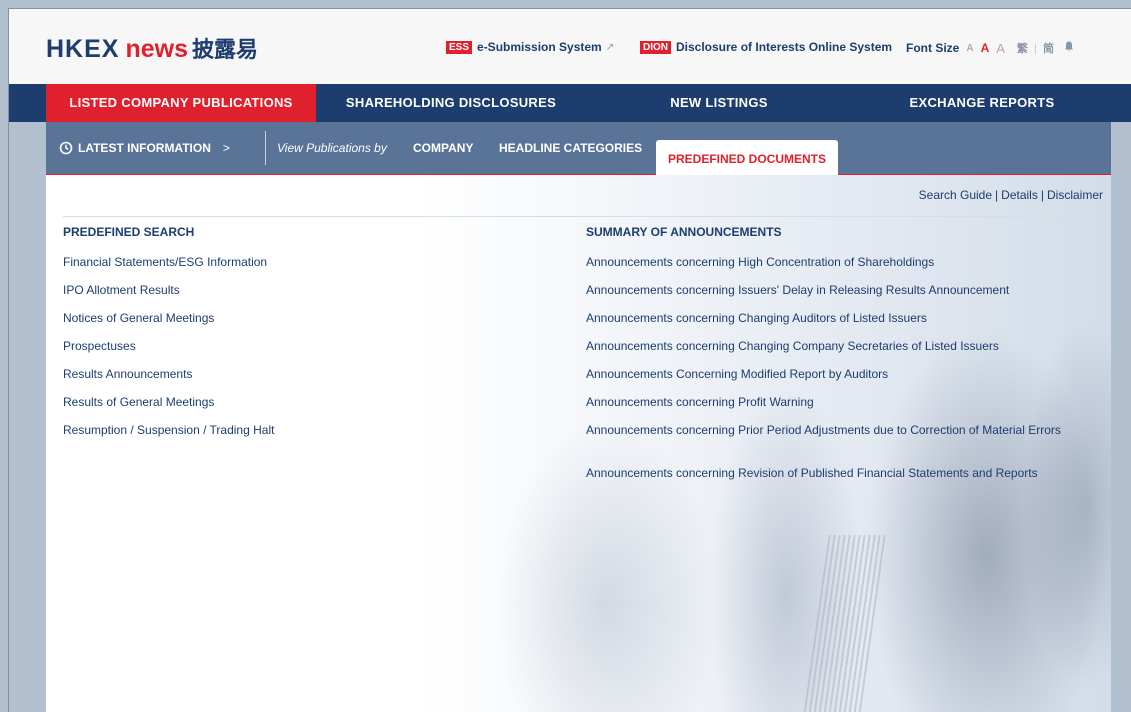  What do you see at coordinates (747, 157) in the screenshot?
I see `tab-predefined-documents: PREDEFINED DOCUMENTS` at bounding box center [747, 157].